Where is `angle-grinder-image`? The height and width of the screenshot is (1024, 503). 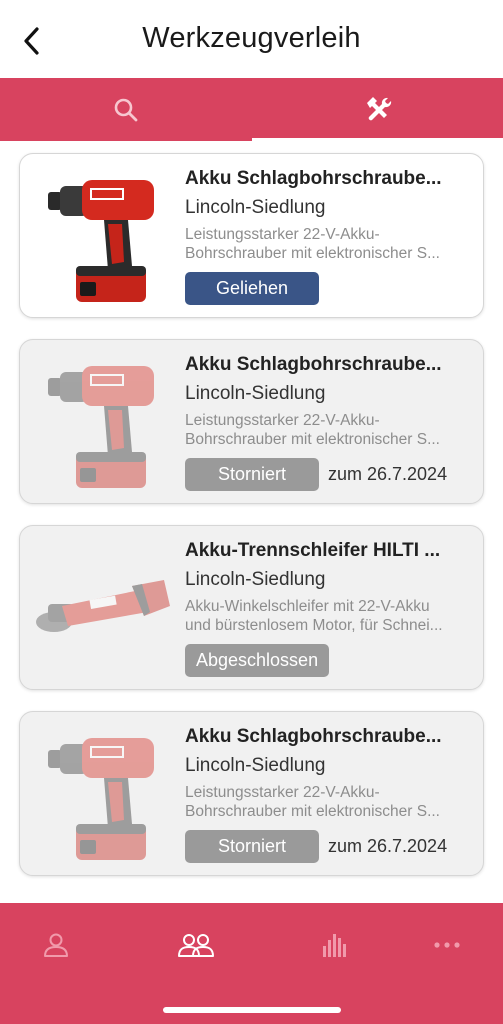
angle-grinder-image is located at coordinates (102, 608).